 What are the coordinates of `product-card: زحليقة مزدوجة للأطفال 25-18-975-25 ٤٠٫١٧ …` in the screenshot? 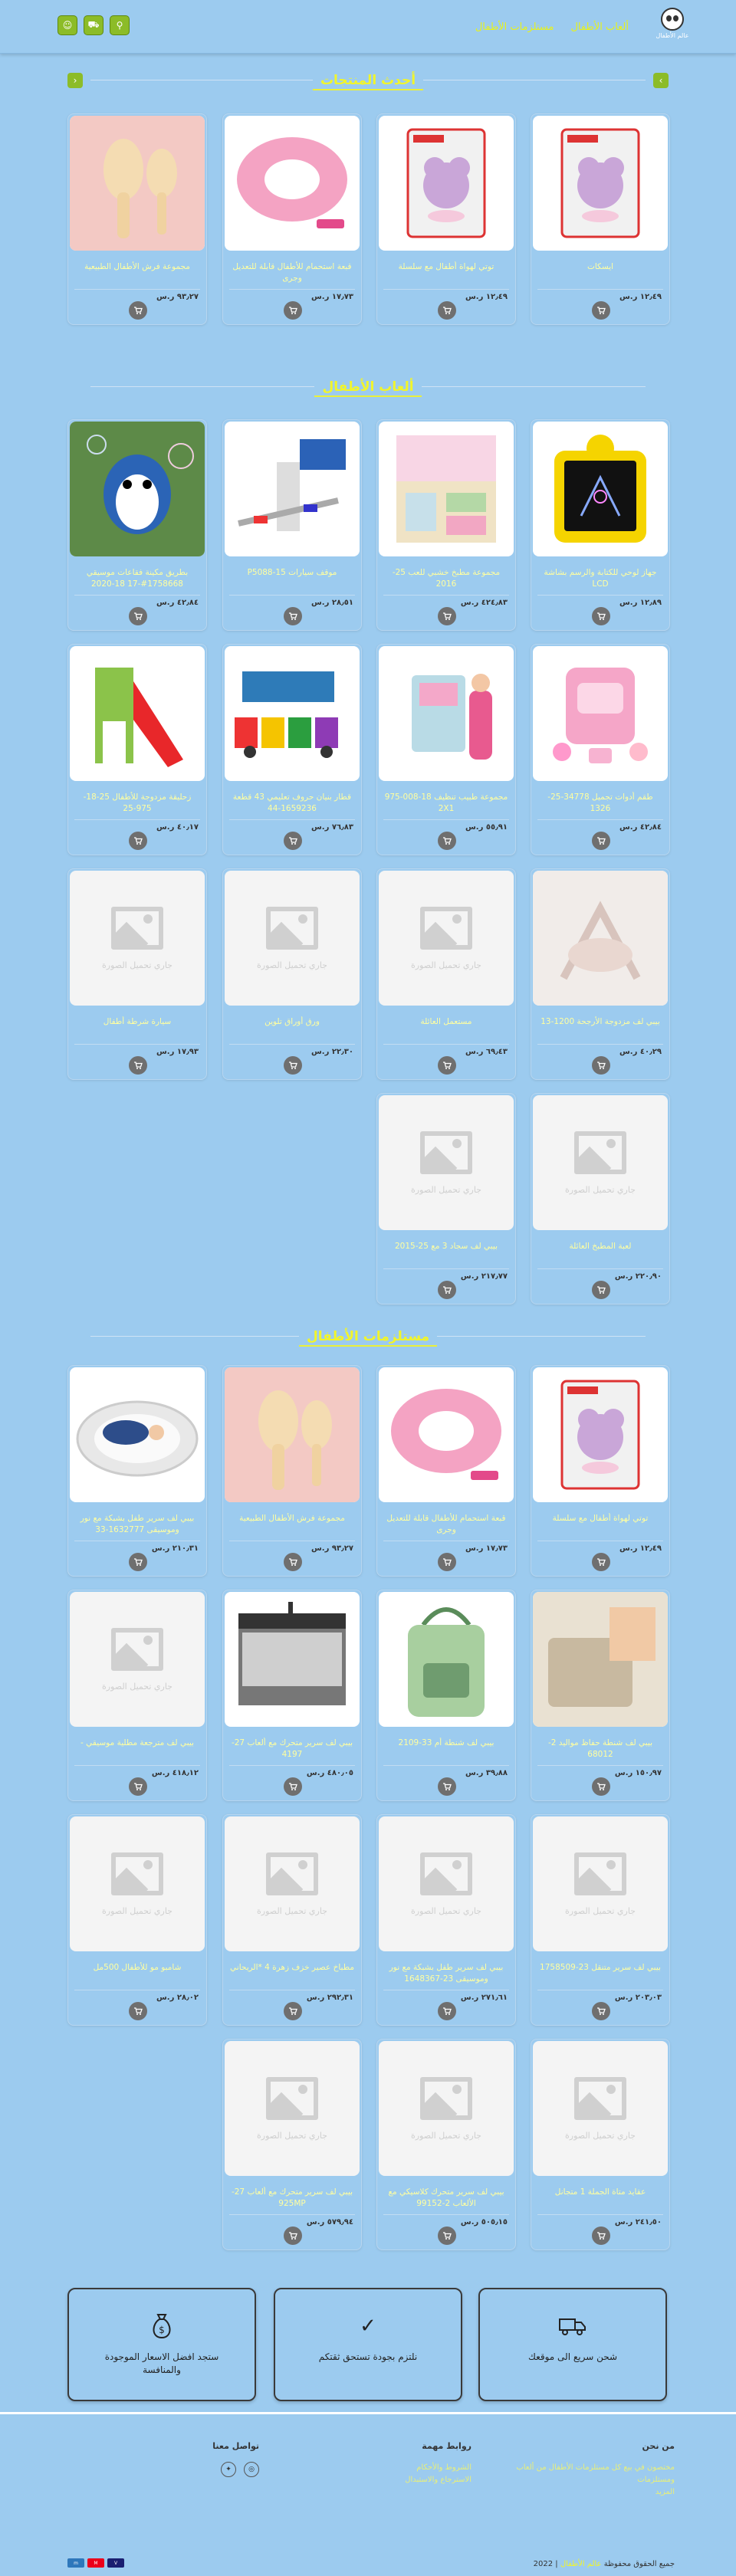 It's located at (137, 749).